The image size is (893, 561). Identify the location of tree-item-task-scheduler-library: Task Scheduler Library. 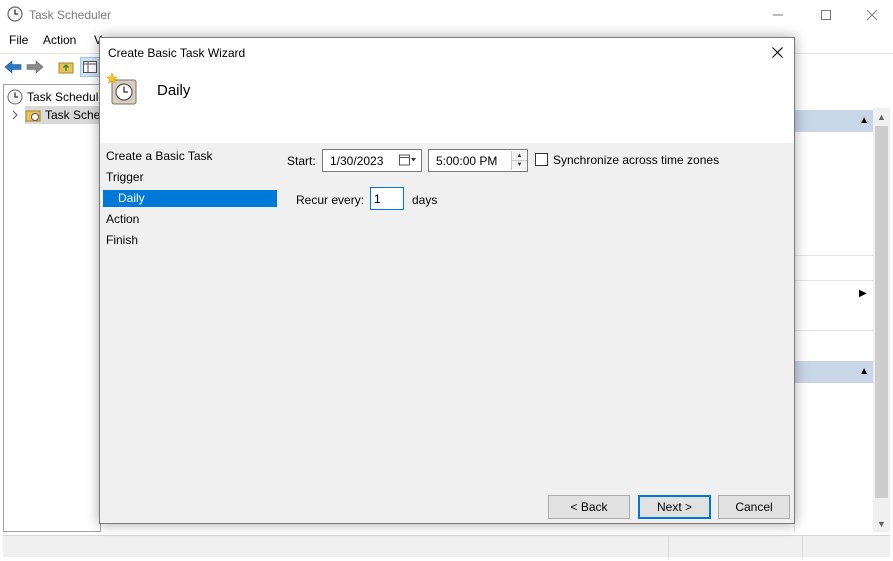
(63, 115).